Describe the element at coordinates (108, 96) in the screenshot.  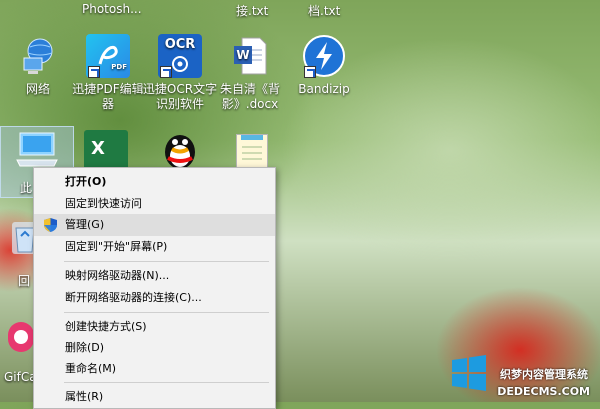
I see `desktop-icon-label: 迅捷PDF编辑器` at that location.